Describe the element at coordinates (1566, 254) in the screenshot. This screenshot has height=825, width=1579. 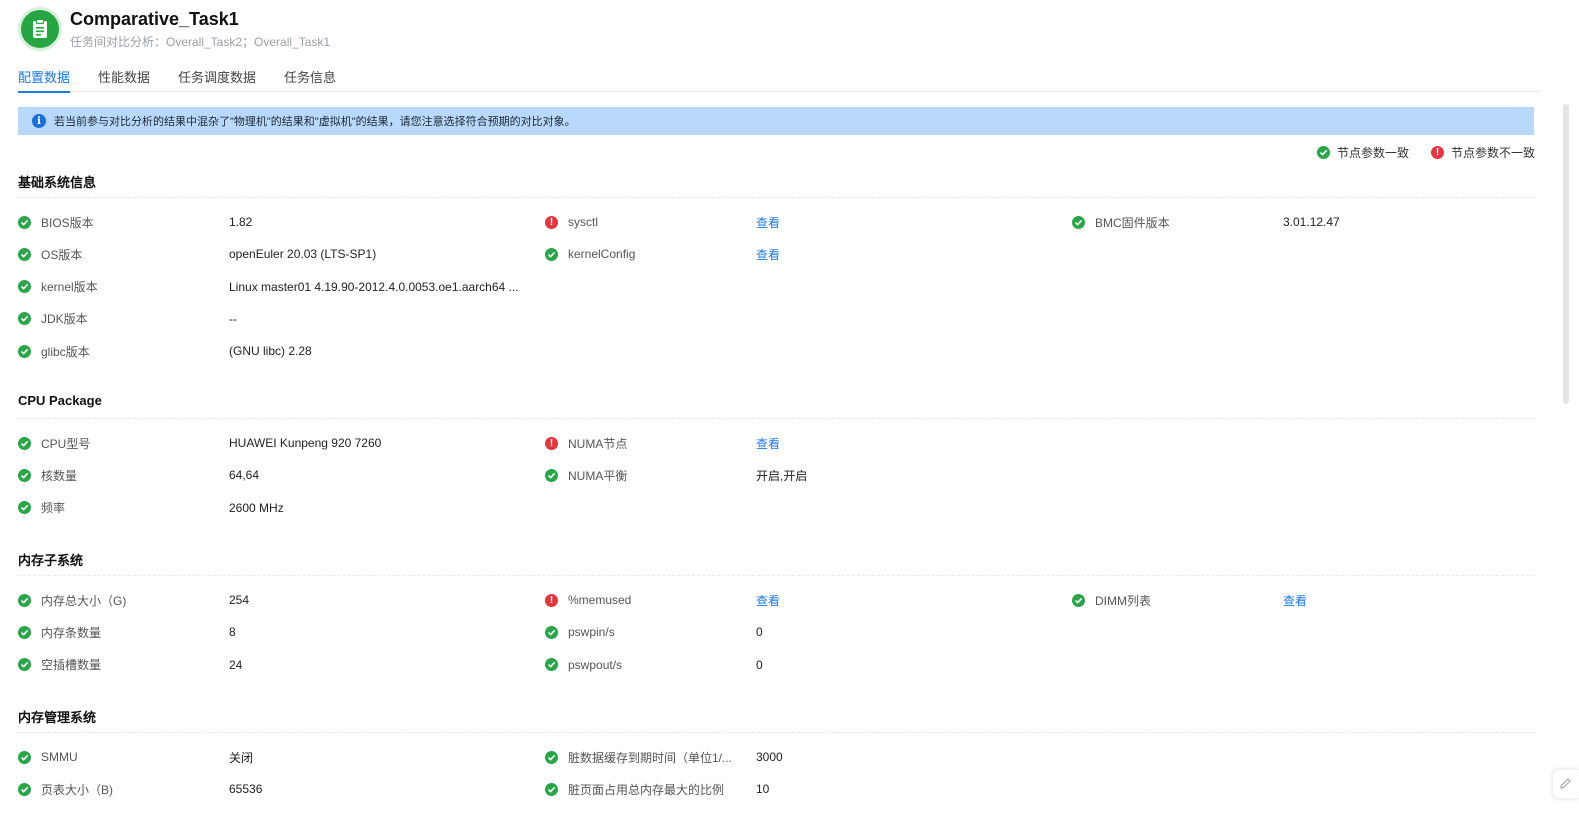
I see `vertical-scrollbar` at that location.